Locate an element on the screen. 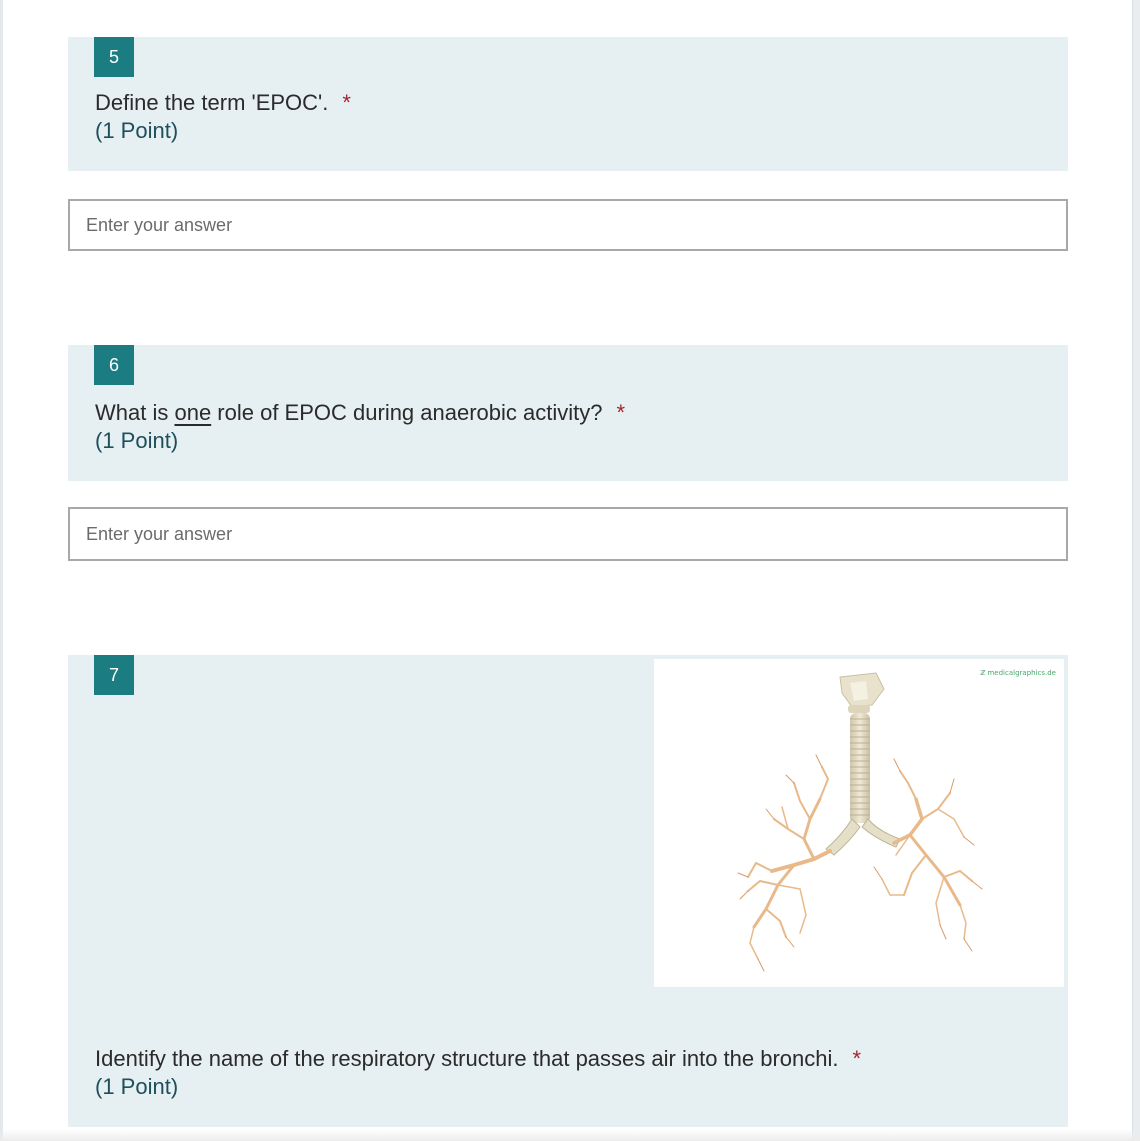 This screenshot has height=1141, width=1140. question-image: ℤmedicalgraphics.de is located at coordinates (859, 823).